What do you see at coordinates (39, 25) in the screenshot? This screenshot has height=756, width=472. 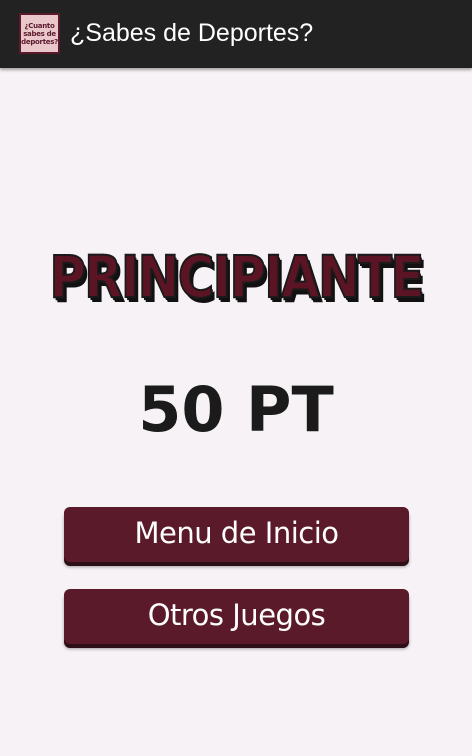 I see `app-icon-text-line-1: ¿Cuanto` at bounding box center [39, 25].